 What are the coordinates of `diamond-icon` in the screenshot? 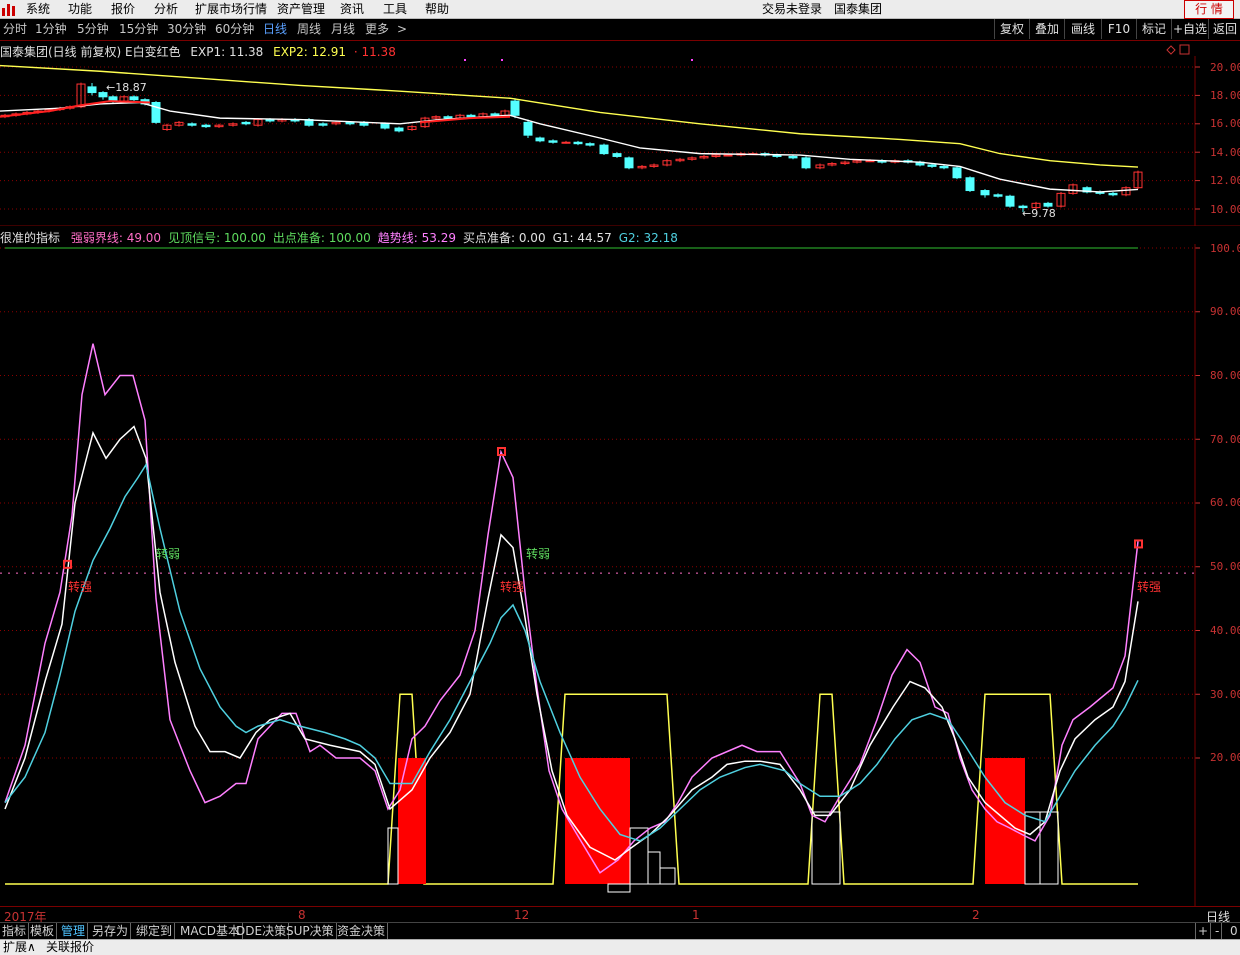 It's located at (1171, 50).